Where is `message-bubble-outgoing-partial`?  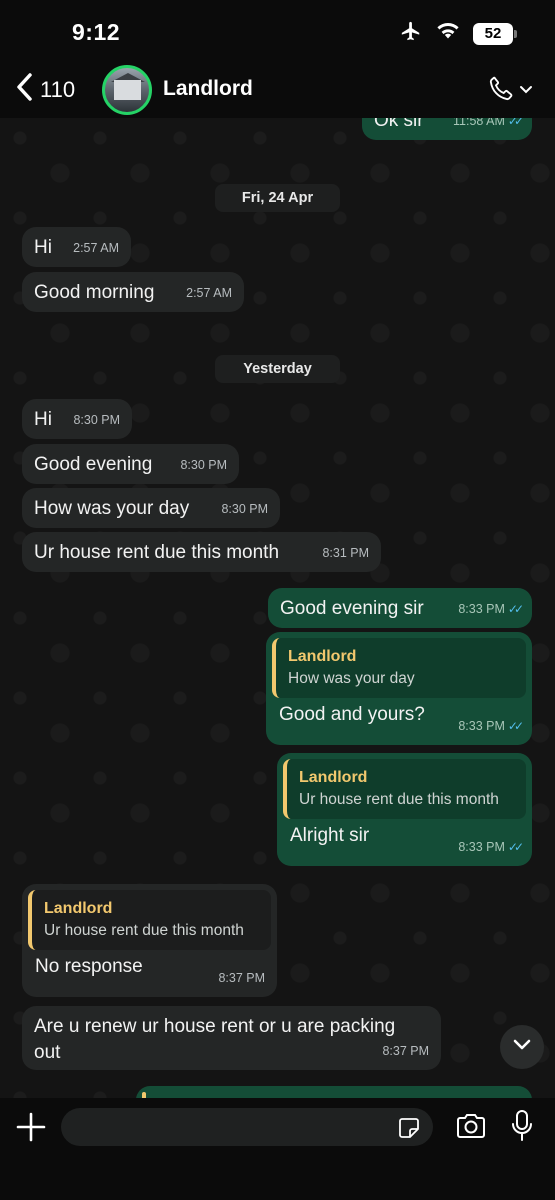
message-bubble-outgoing-partial is located at coordinates (334, 1092).